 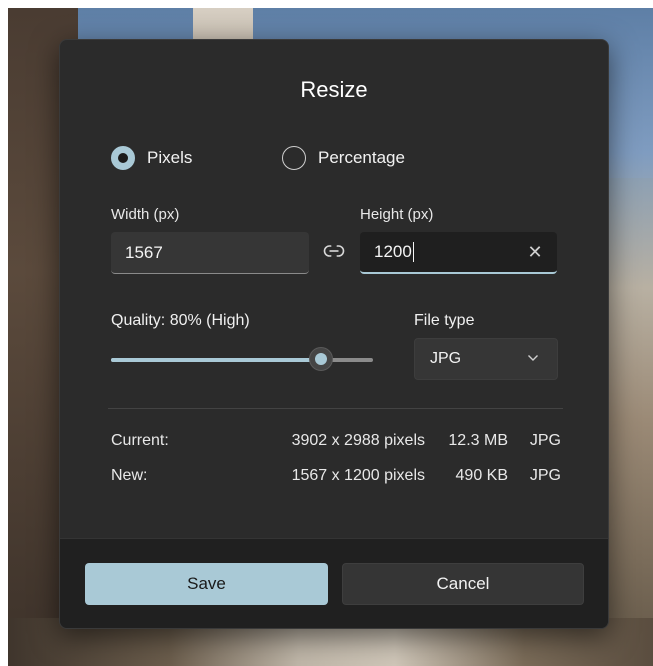 What do you see at coordinates (294, 158) in the screenshot?
I see `radio-unchecked-icon` at bounding box center [294, 158].